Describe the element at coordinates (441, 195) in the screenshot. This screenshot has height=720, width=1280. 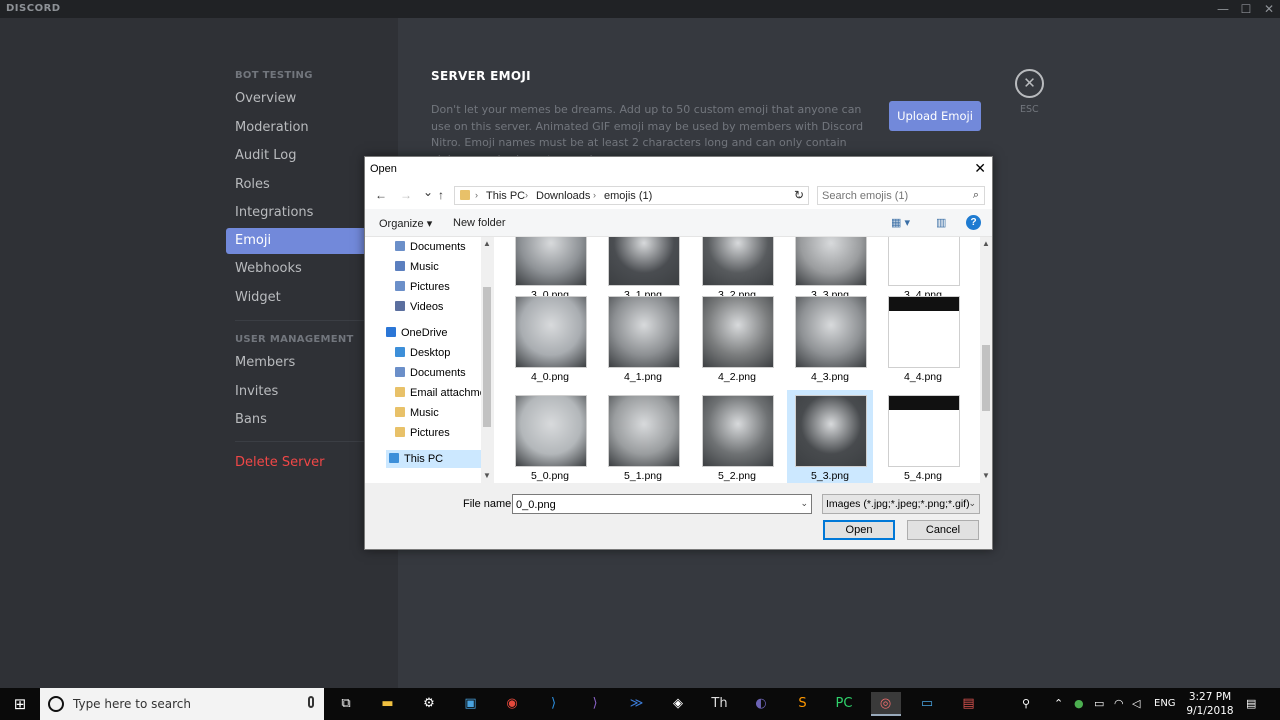
I see `up-folder-icon: ↑` at that location.